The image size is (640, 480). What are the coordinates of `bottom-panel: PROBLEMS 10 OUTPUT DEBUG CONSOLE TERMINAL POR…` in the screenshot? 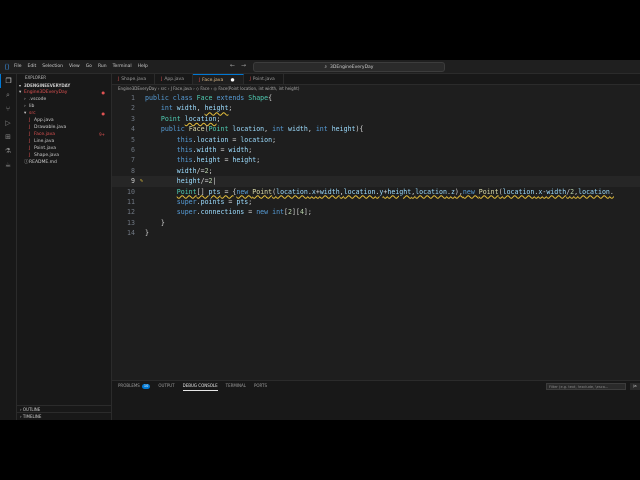 It's located at (376, 400).